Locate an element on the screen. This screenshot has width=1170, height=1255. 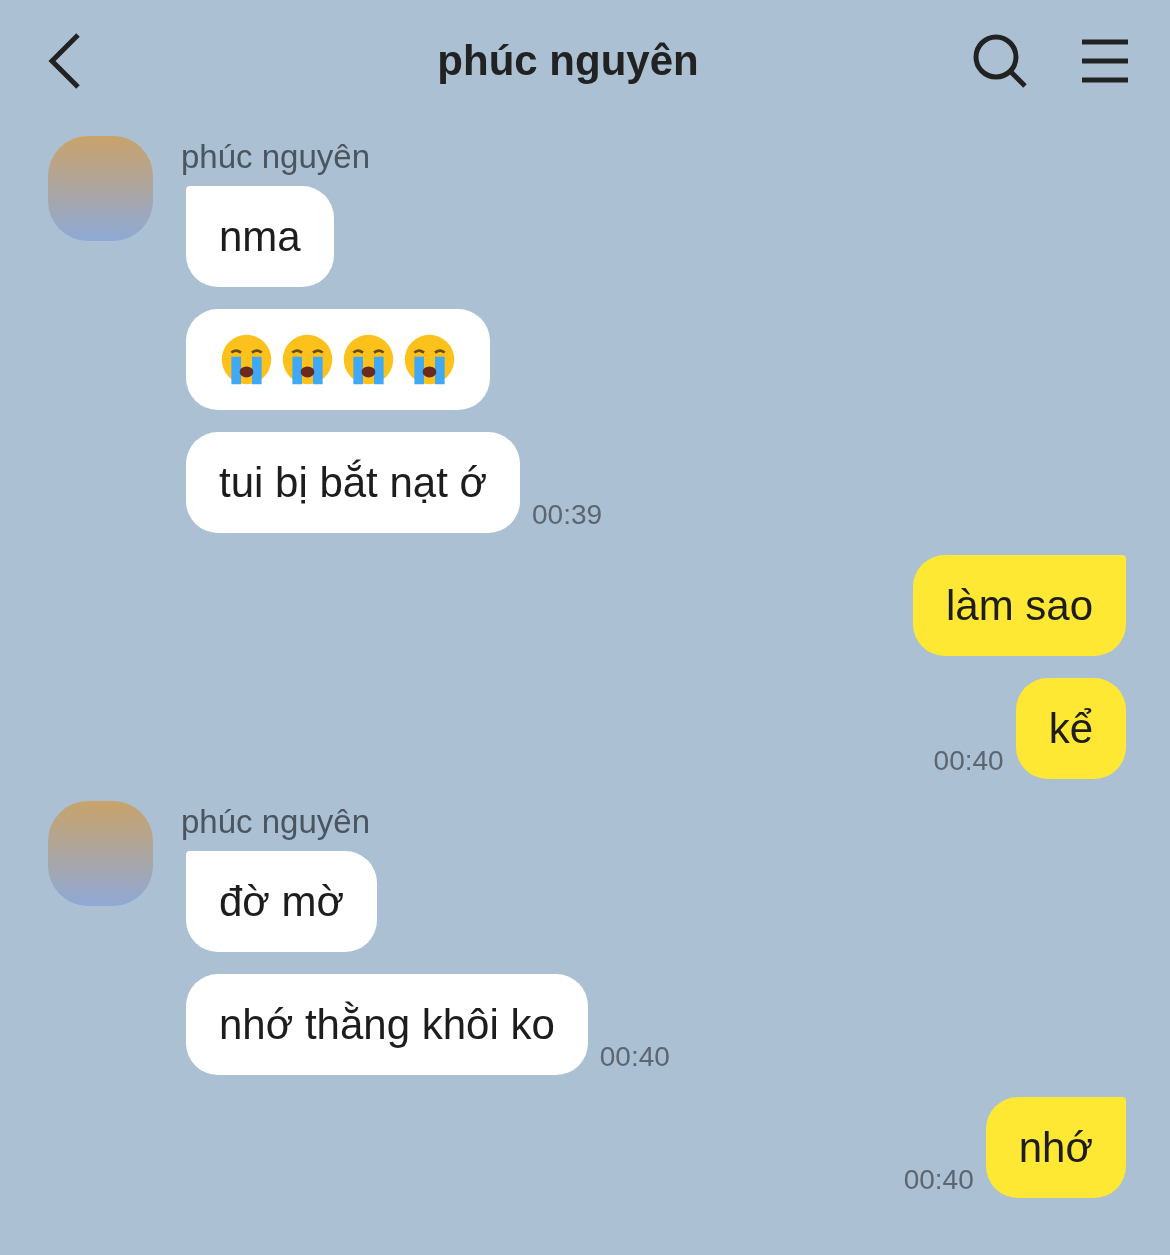
search-button is located at coordinates (1000, 61).